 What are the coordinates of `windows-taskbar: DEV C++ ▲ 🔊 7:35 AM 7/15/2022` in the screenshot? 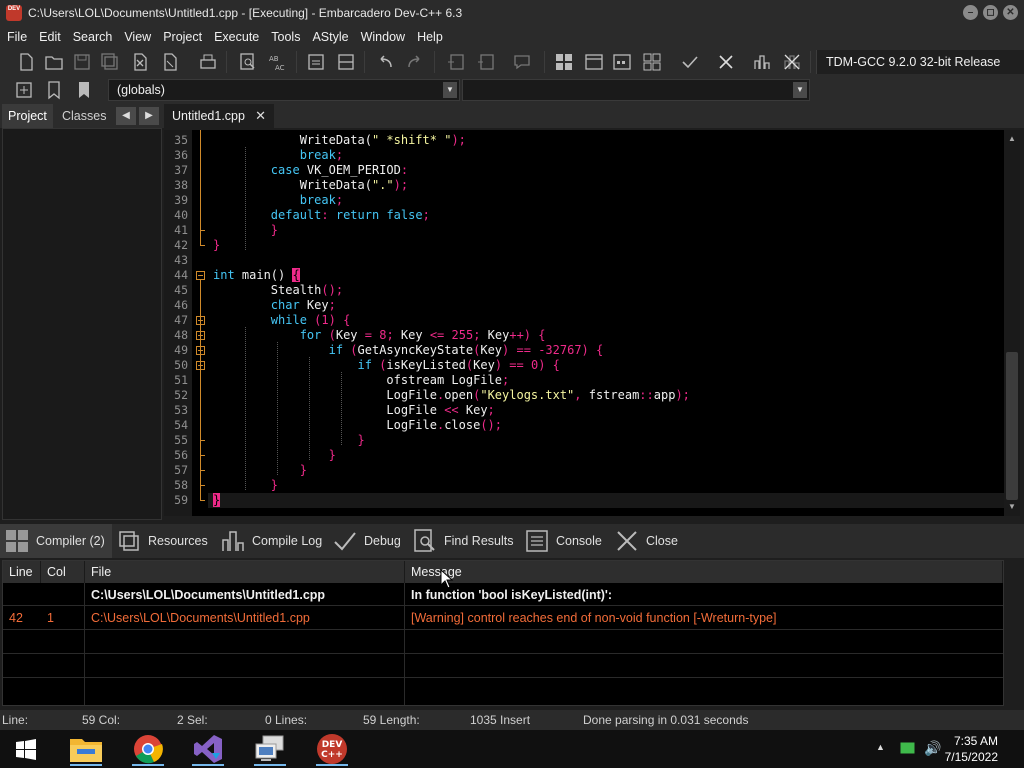 It's located at (512, 749).